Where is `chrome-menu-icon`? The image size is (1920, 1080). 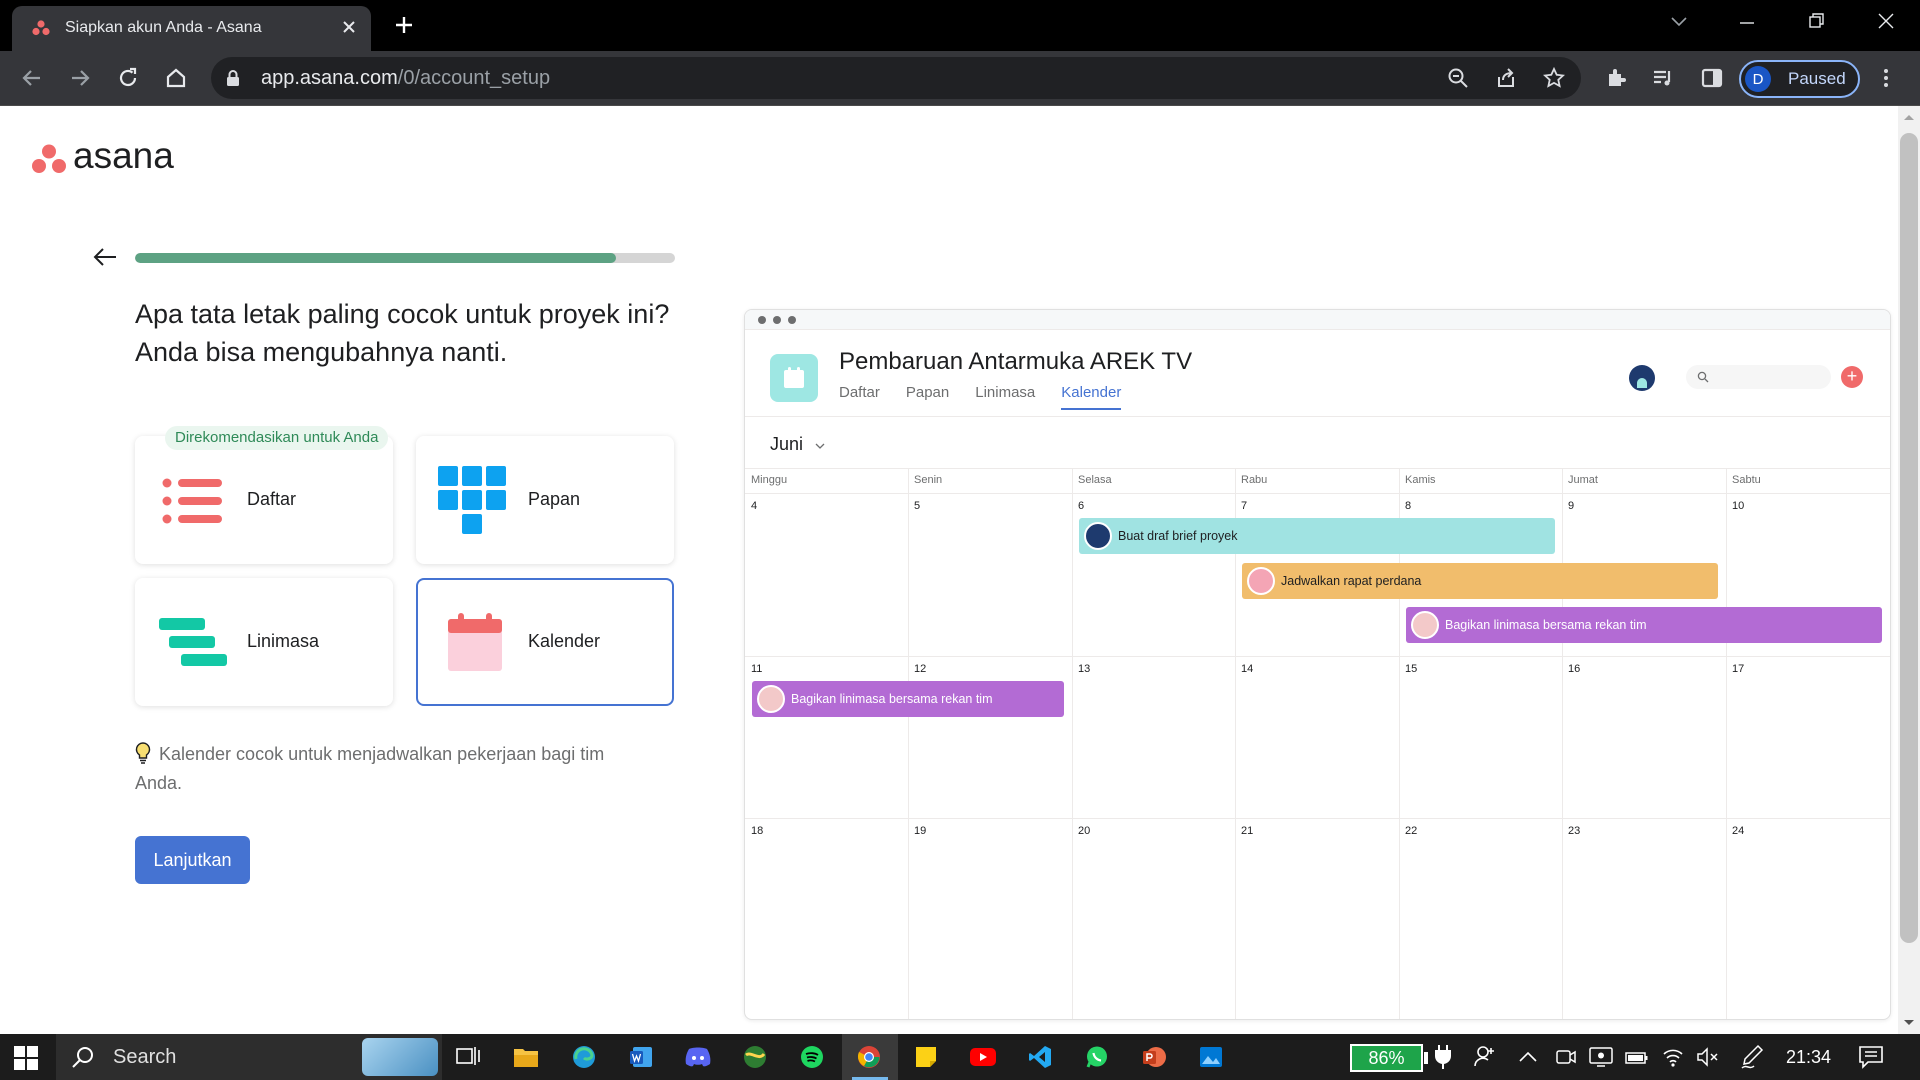
chrome-menu-icon is located at coordinates (1886, 78).